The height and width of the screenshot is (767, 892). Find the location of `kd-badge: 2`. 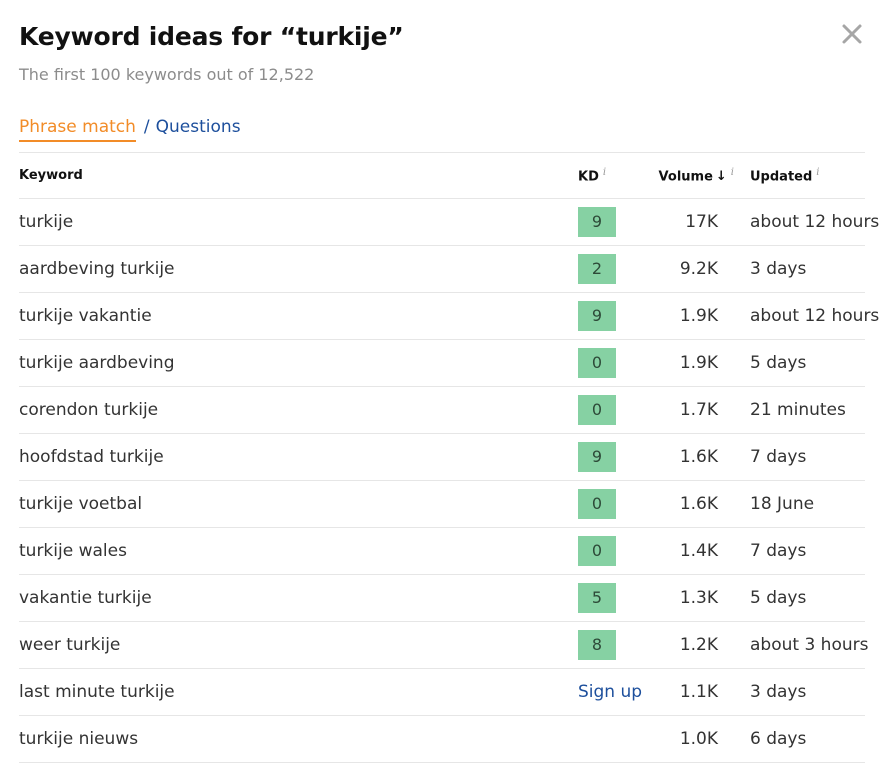

kd-badge: 2 is located at coordinates (597, 269).